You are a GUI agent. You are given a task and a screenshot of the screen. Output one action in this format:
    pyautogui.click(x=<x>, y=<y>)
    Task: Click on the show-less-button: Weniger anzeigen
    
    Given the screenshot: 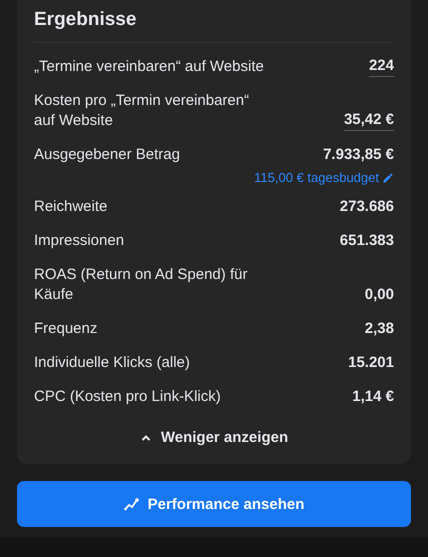 What is the action you would take?
    pyautogui.click(x=214, y=437)
    